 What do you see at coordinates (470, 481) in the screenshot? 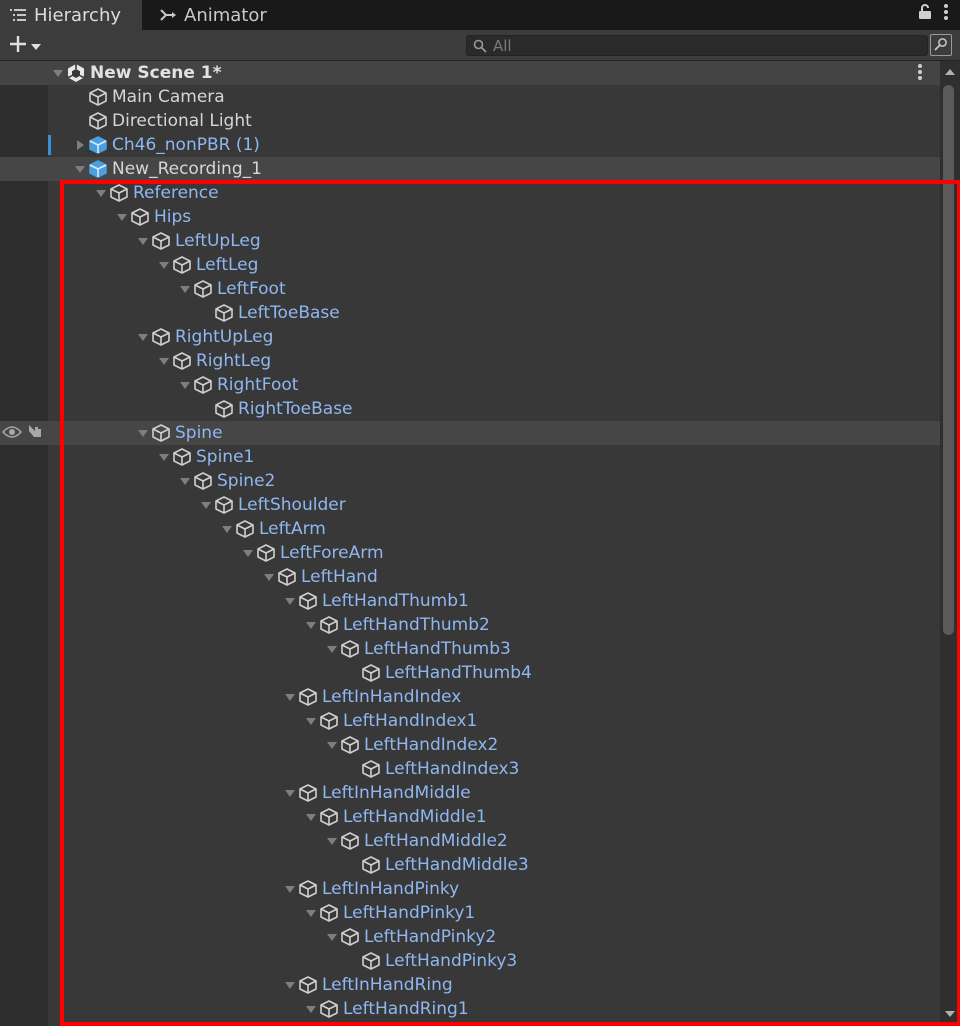
I see `tree-row: Spine2` at bounding box center [470, 481].